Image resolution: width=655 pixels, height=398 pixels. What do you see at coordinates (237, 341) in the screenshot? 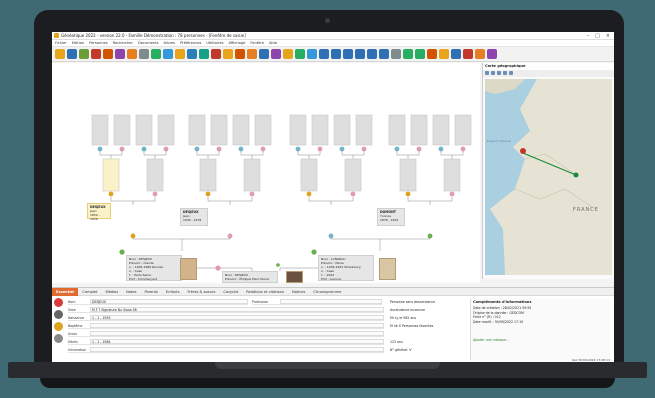
I see `field-input: 1 - 1 - 1984` at bounding box center [237, 341].